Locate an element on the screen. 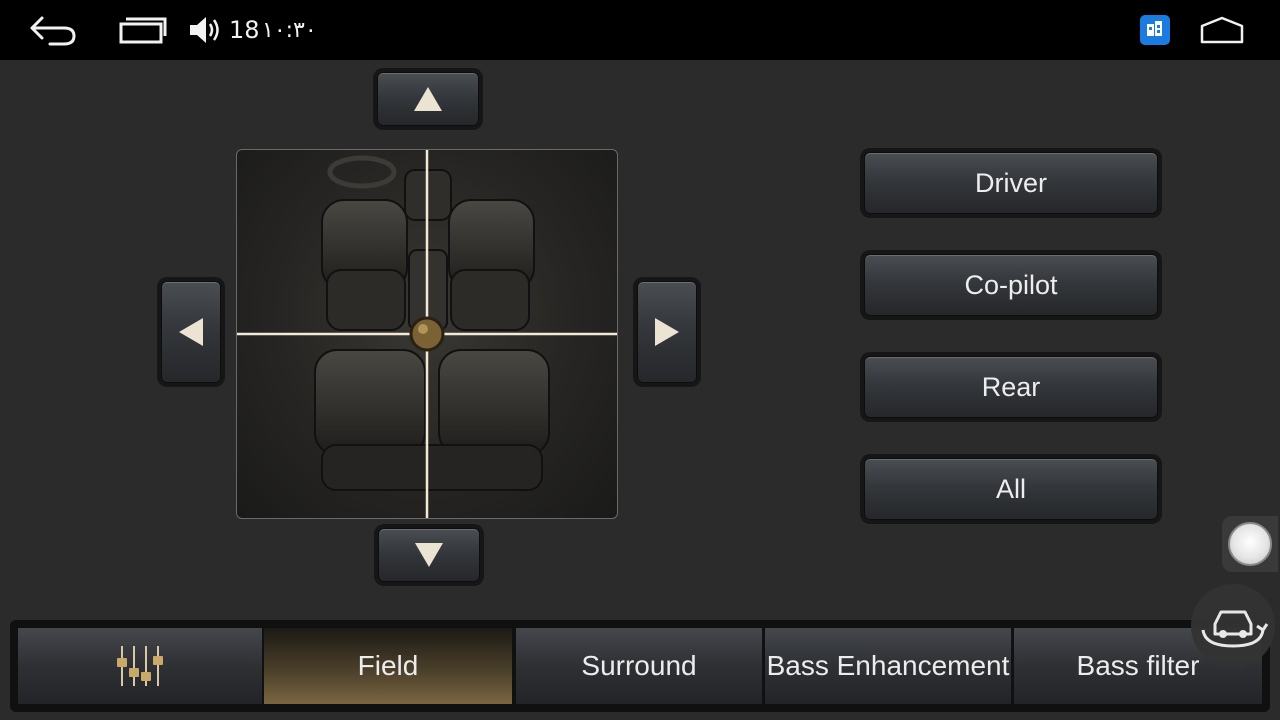 This screenshot has height=720, width=1280. arrow-left-icon is located at coordinates (191, 332).